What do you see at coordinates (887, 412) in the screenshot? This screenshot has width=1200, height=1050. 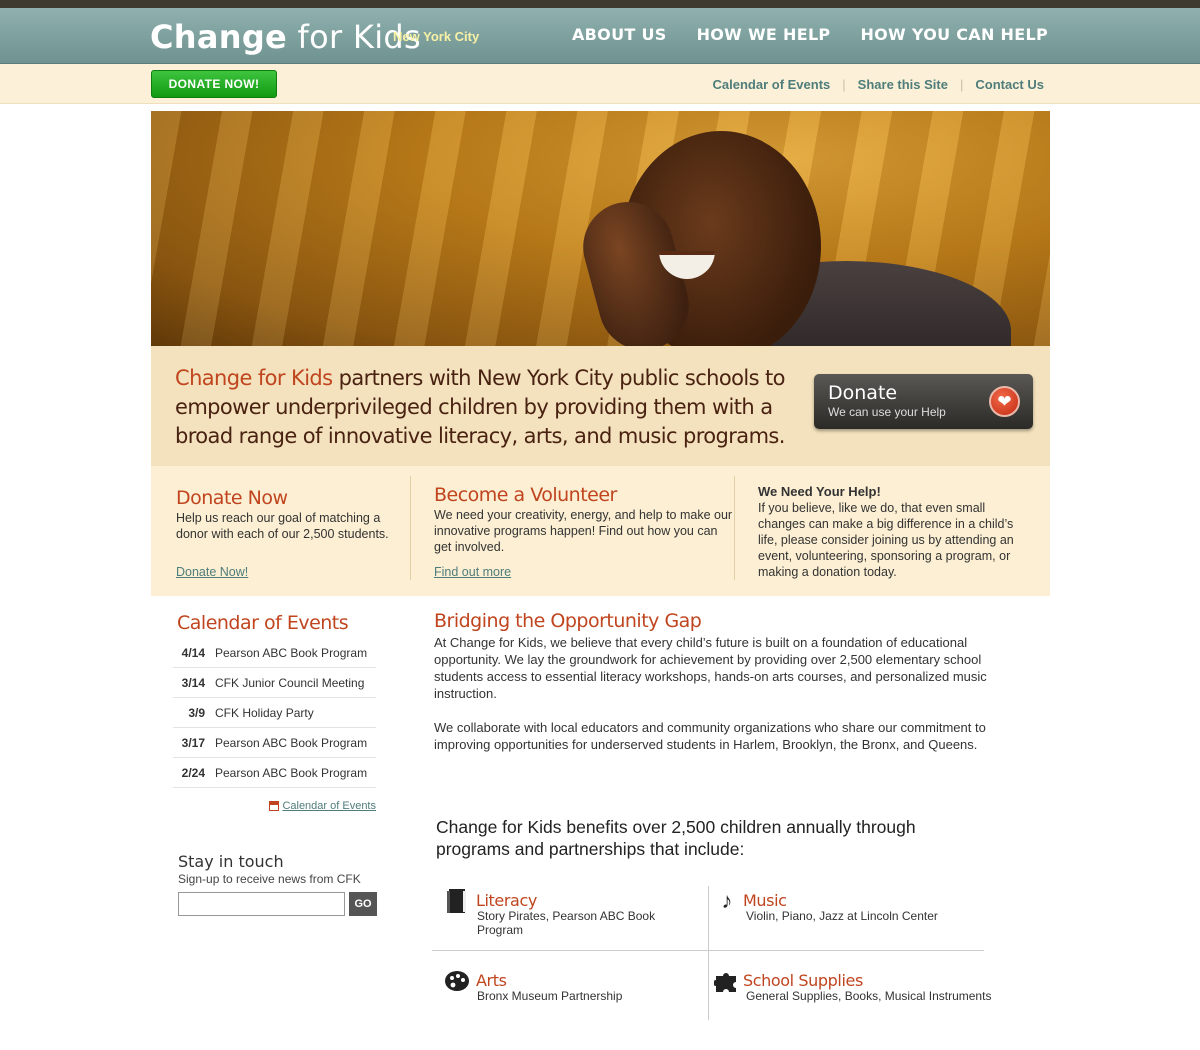 I see `donate-card-subtitle: We can use your Help` at bounding box center [887, 412].